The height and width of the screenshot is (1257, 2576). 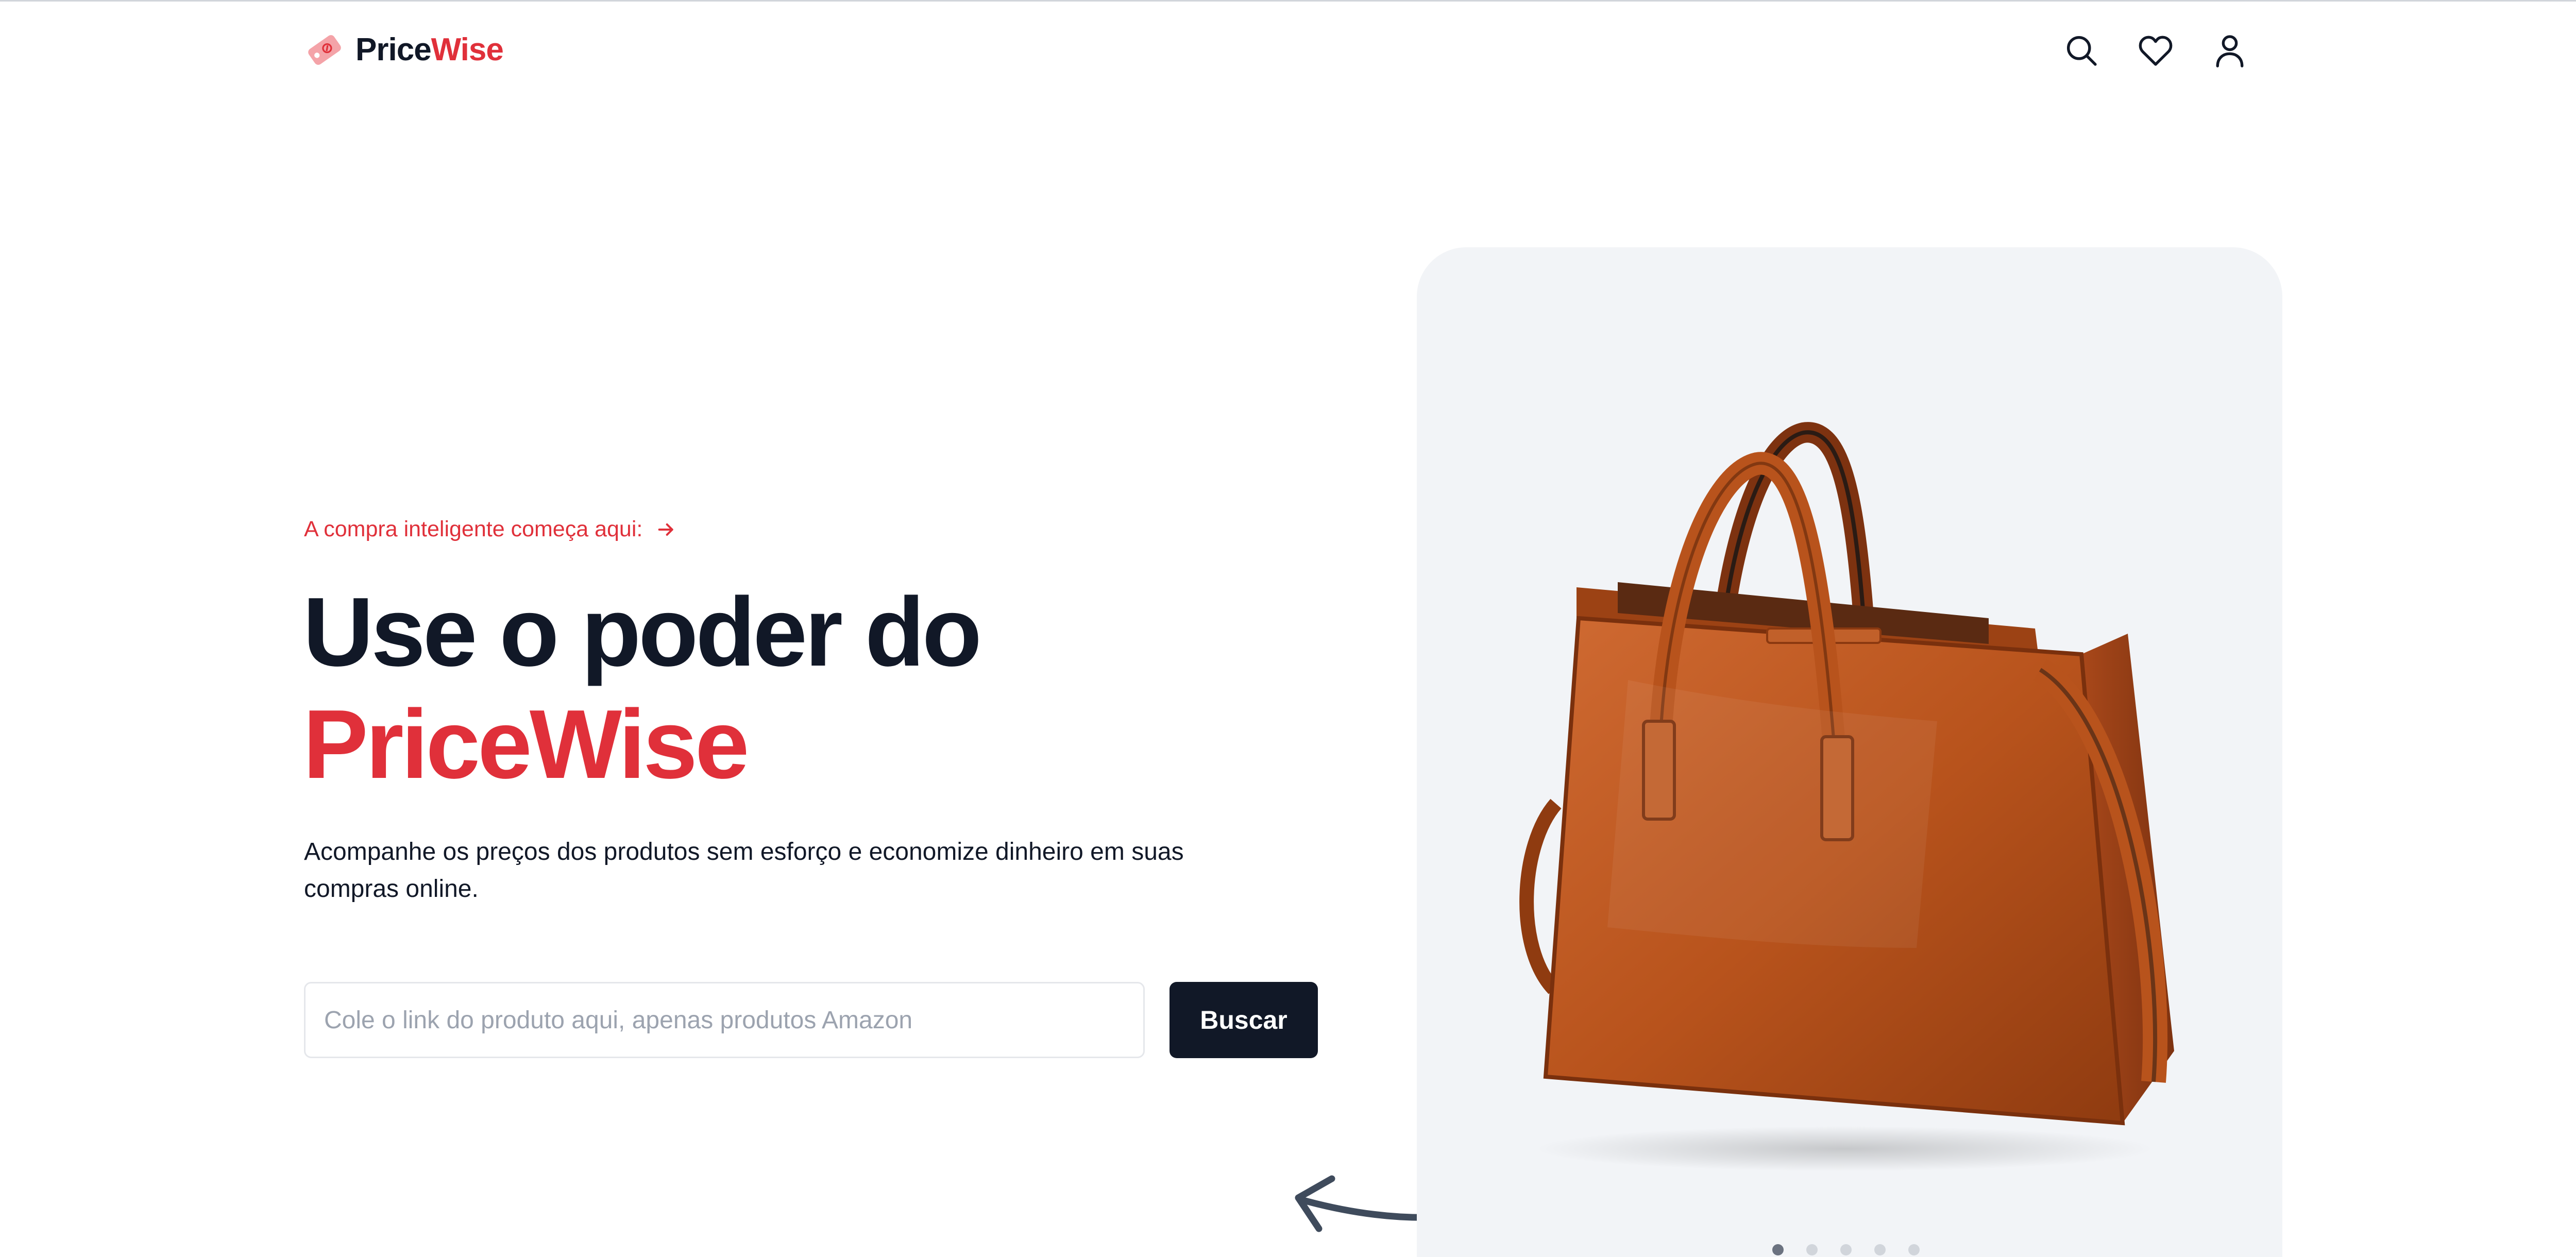 I want to click on carousel-dots, so click(x=1846, y=1250).